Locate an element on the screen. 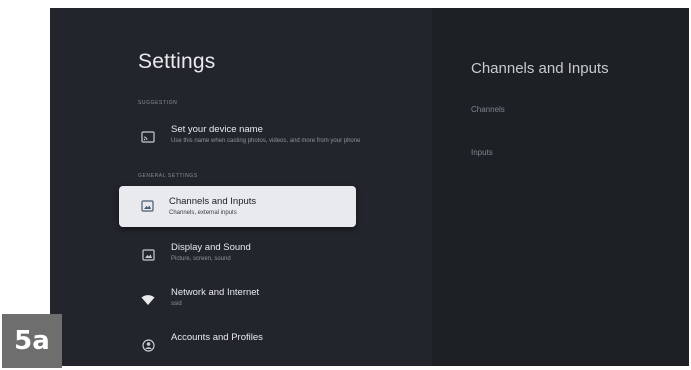 The height and width of the screenshot is (370, 691). settings-item-title: Display and Sound is located at coordinates (211, 247).